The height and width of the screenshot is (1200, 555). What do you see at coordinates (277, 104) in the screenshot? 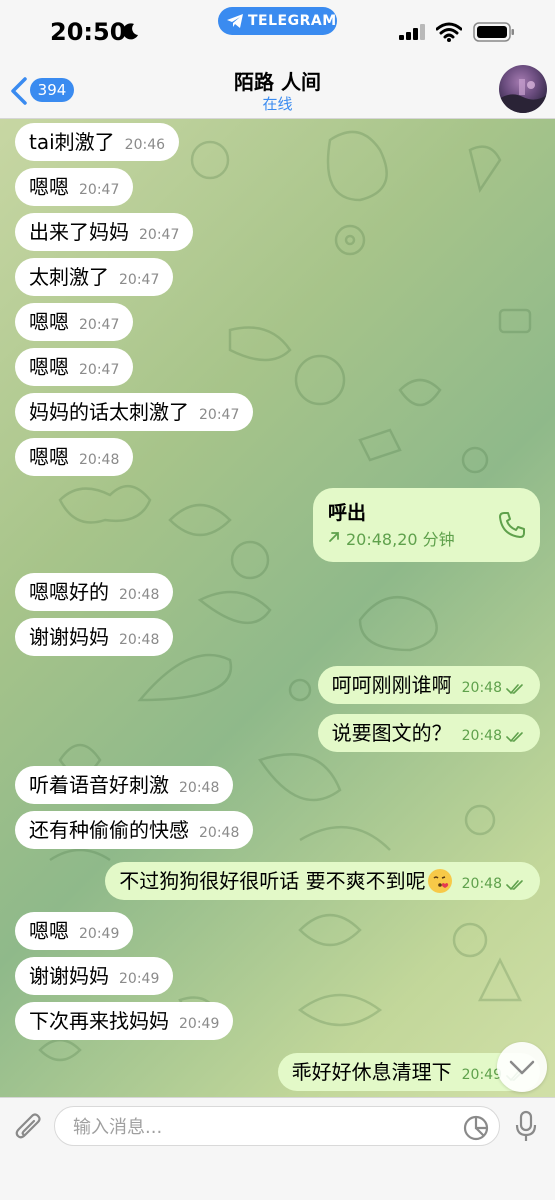
I see `online-status: 在线` at bounding box center [277, 104].